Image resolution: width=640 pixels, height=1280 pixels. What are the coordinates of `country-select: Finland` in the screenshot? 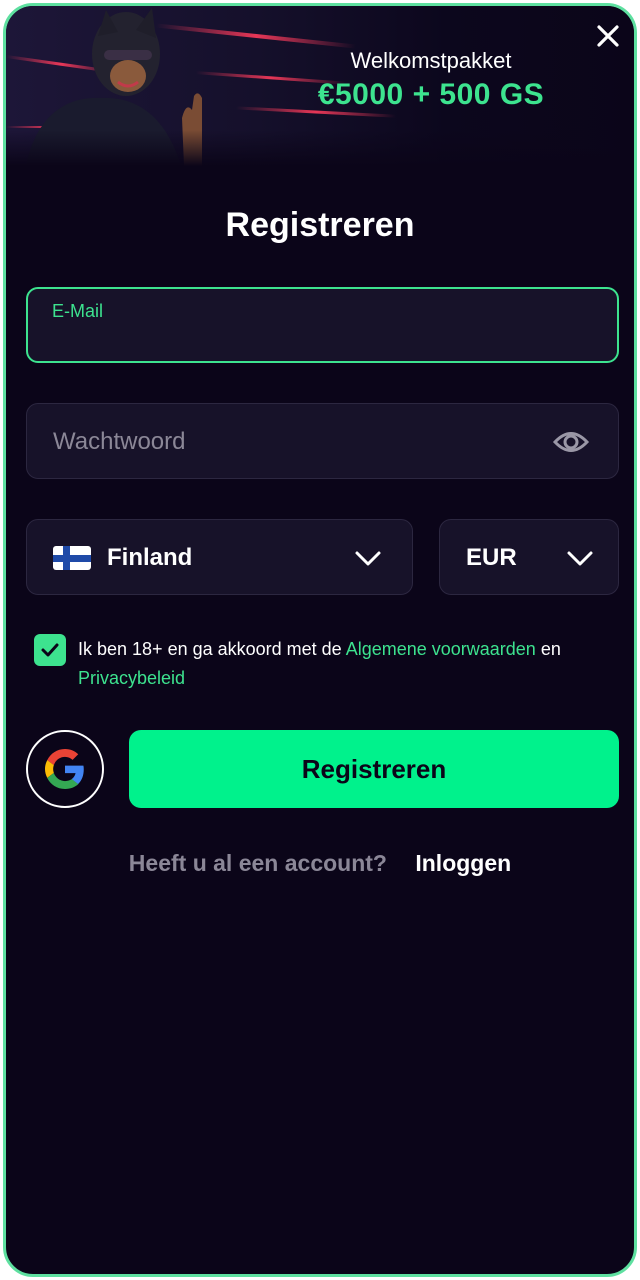 It's located at (219, 557).